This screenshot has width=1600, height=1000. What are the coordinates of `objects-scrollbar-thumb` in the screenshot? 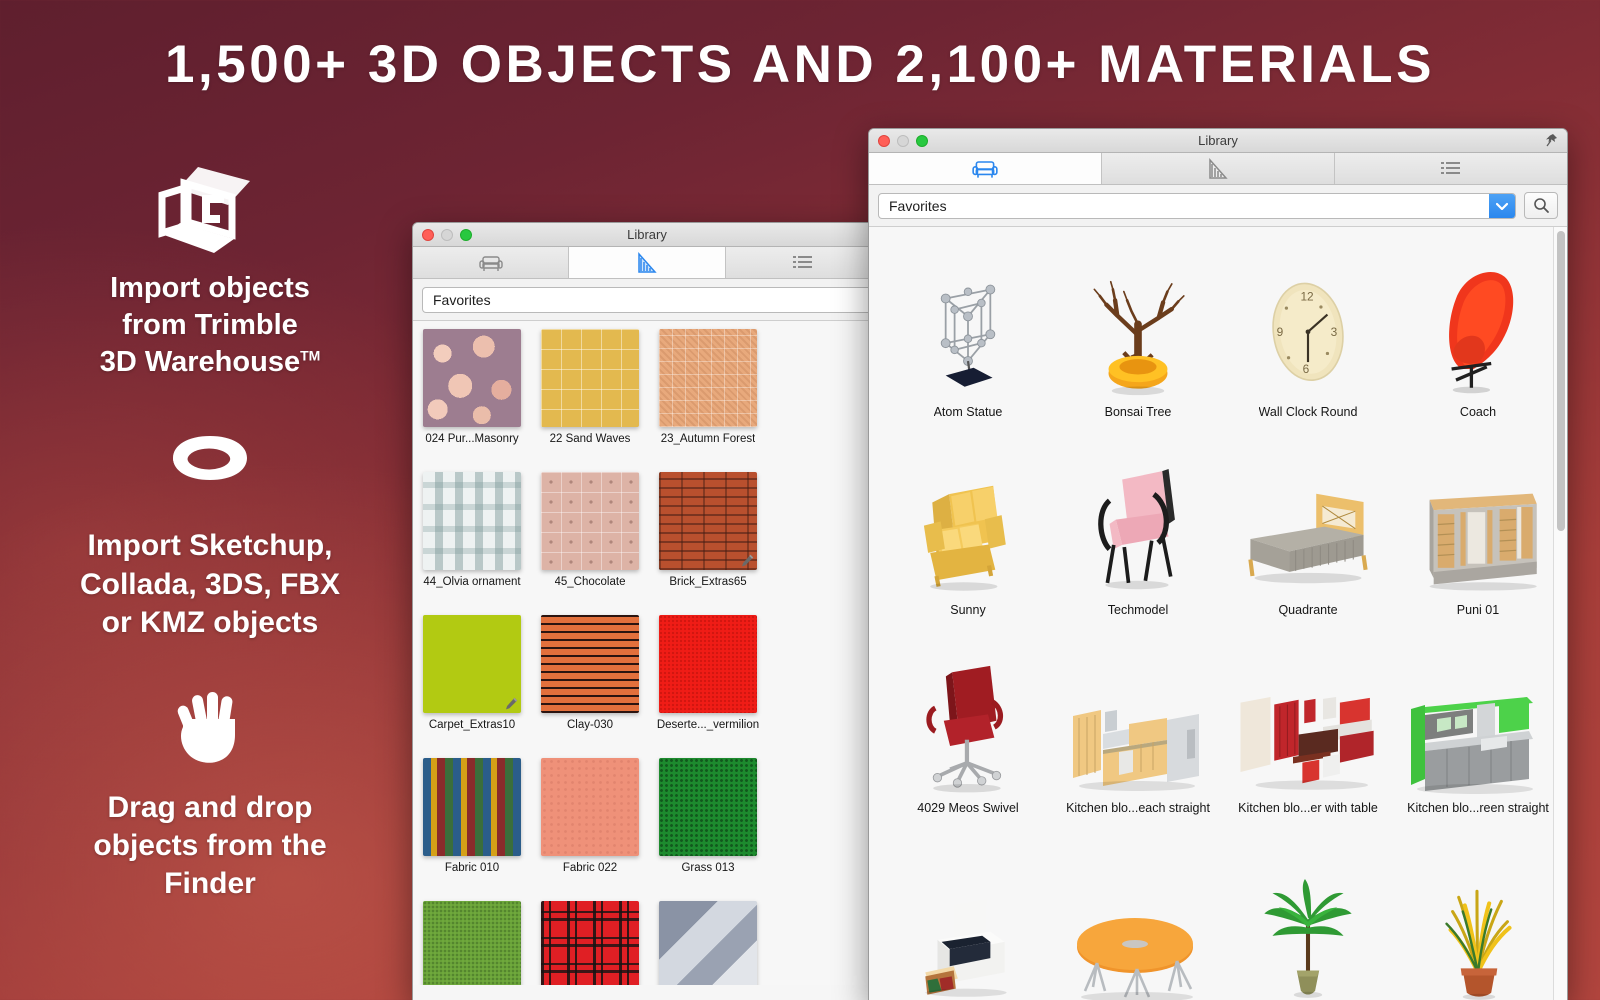 It's located at (1561, 381).